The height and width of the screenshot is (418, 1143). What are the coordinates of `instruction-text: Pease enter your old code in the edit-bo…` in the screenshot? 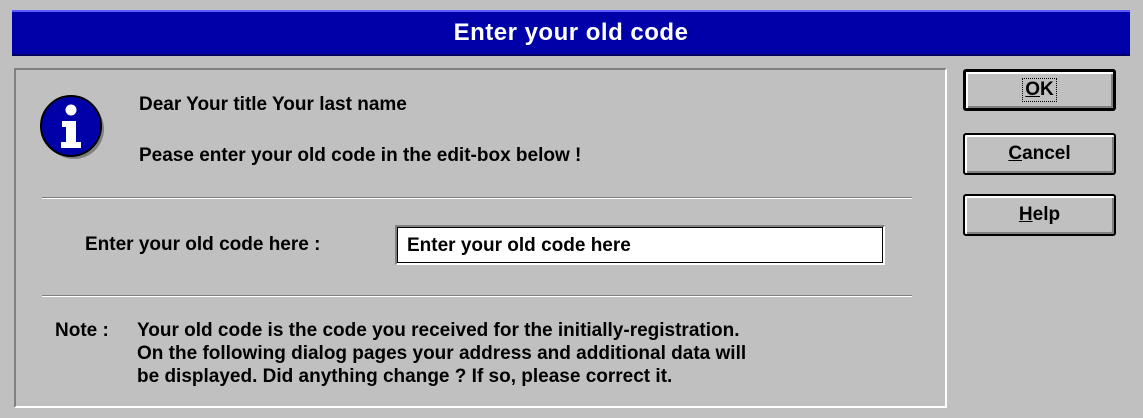 It's located at (360, 155).